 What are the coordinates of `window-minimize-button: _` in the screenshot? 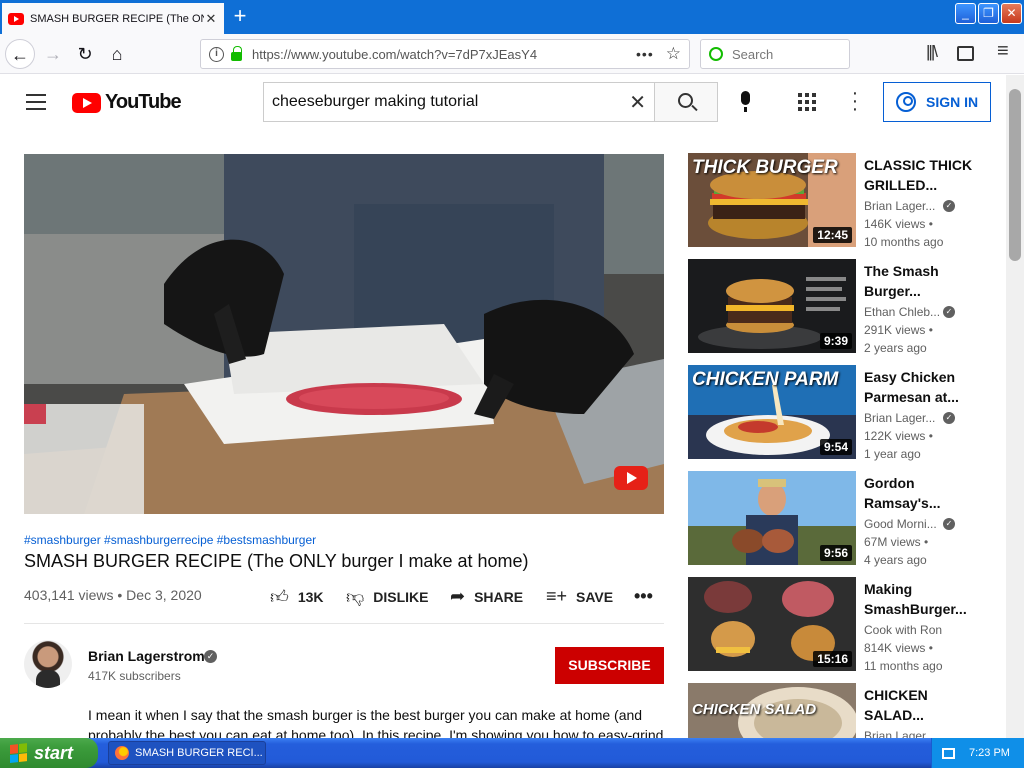 It's located at (965, 13).